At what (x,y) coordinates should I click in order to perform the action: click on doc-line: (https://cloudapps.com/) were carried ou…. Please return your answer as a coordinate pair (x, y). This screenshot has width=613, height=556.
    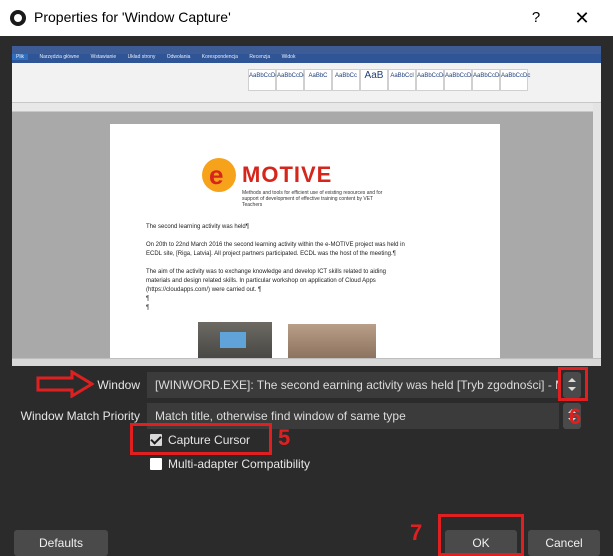
    Looking at the image, I should click on (204, 290).